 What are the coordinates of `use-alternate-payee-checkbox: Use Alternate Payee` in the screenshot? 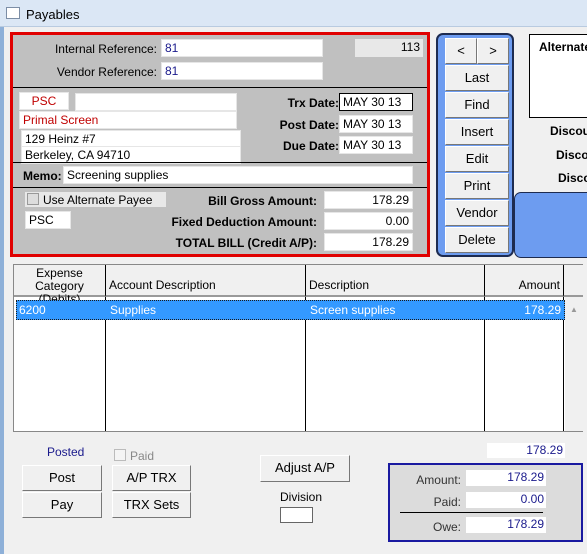 It's located at (95, 199).